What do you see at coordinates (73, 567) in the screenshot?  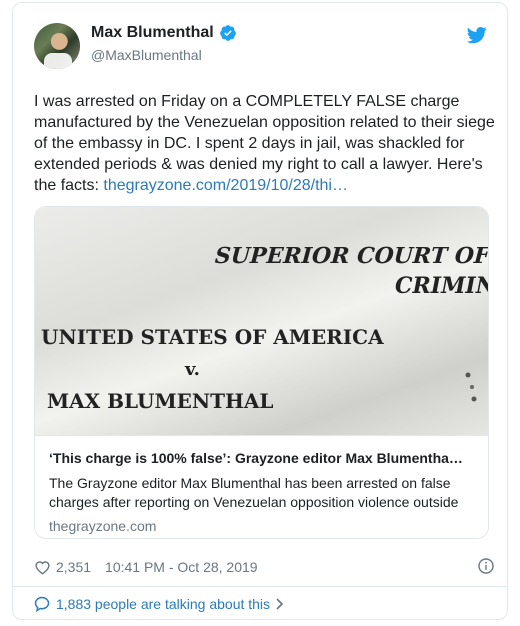 I see `like-count: 2,351` at bounding box center [73, 567].